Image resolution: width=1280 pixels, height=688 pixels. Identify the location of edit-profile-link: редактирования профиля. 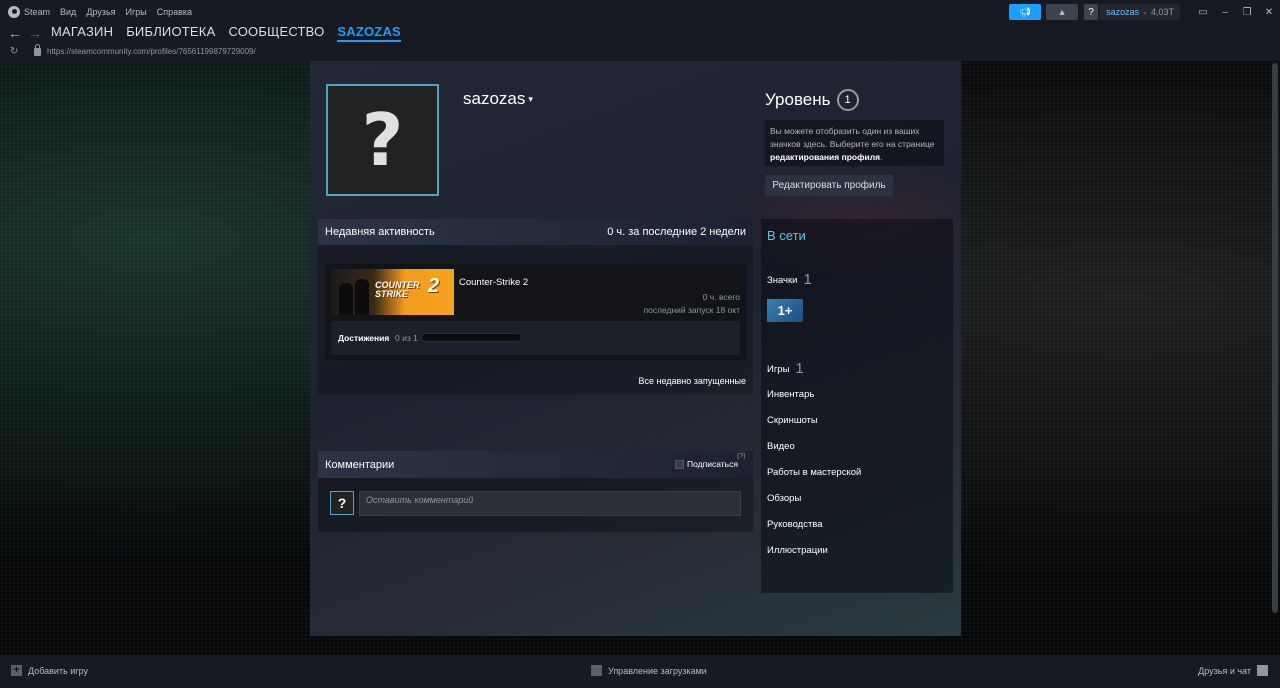
(825, 157).